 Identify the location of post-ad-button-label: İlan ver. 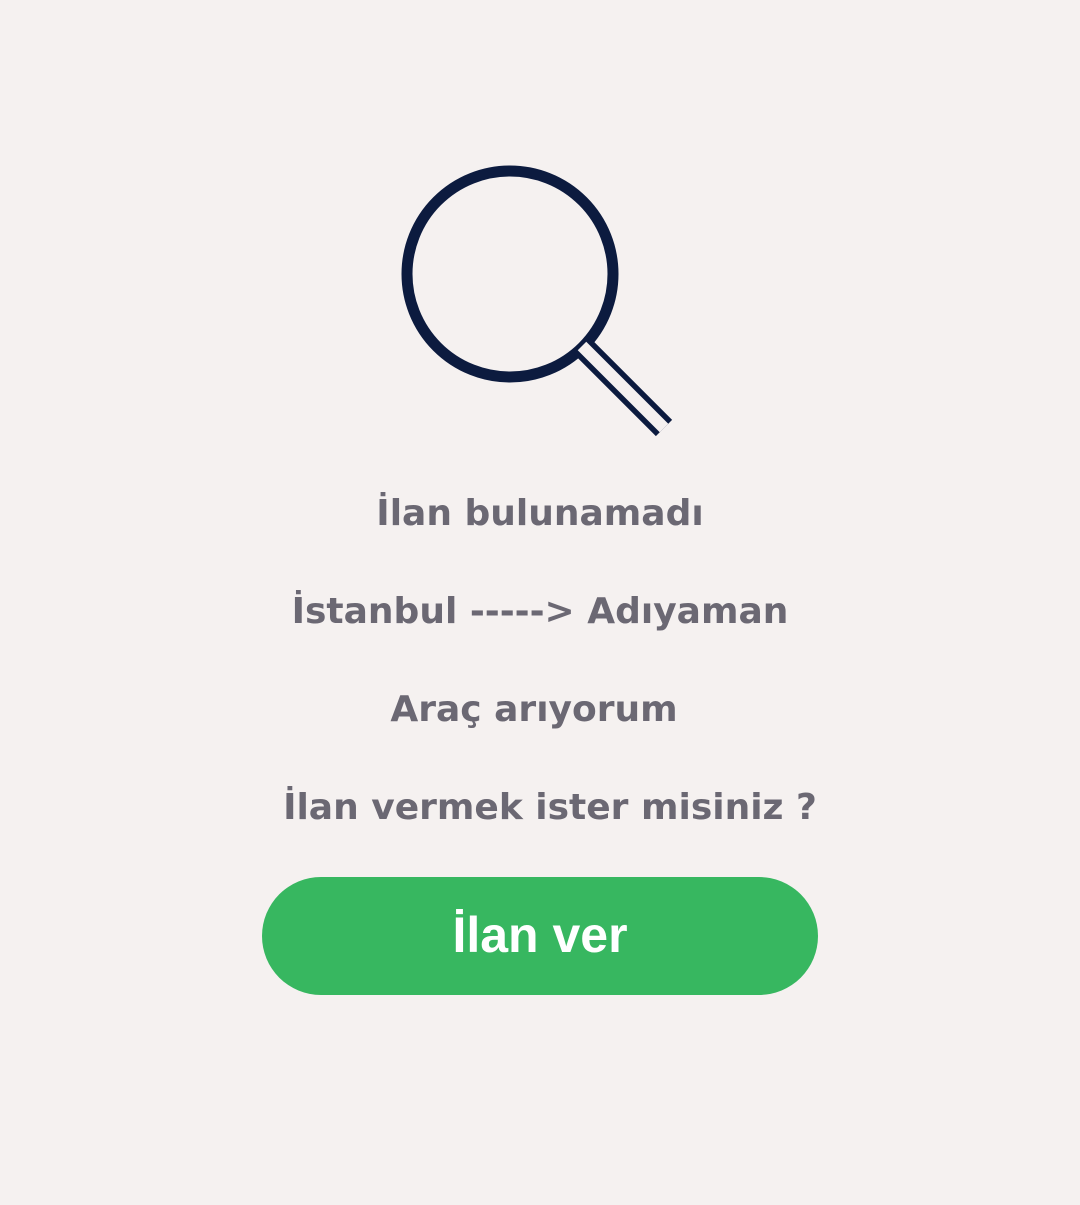
(540, 935).